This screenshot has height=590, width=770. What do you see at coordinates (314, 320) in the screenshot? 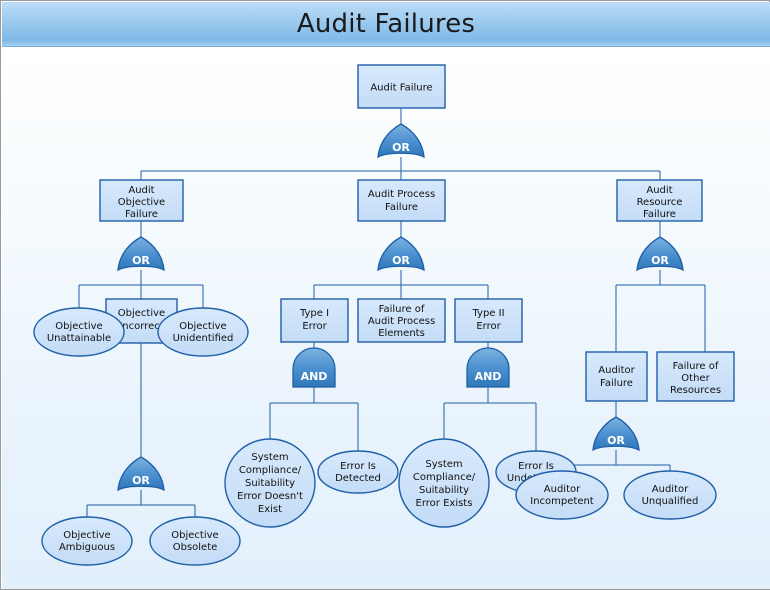
I see `node-type-i-error: Type I Error` at bounding box center [314, 320].